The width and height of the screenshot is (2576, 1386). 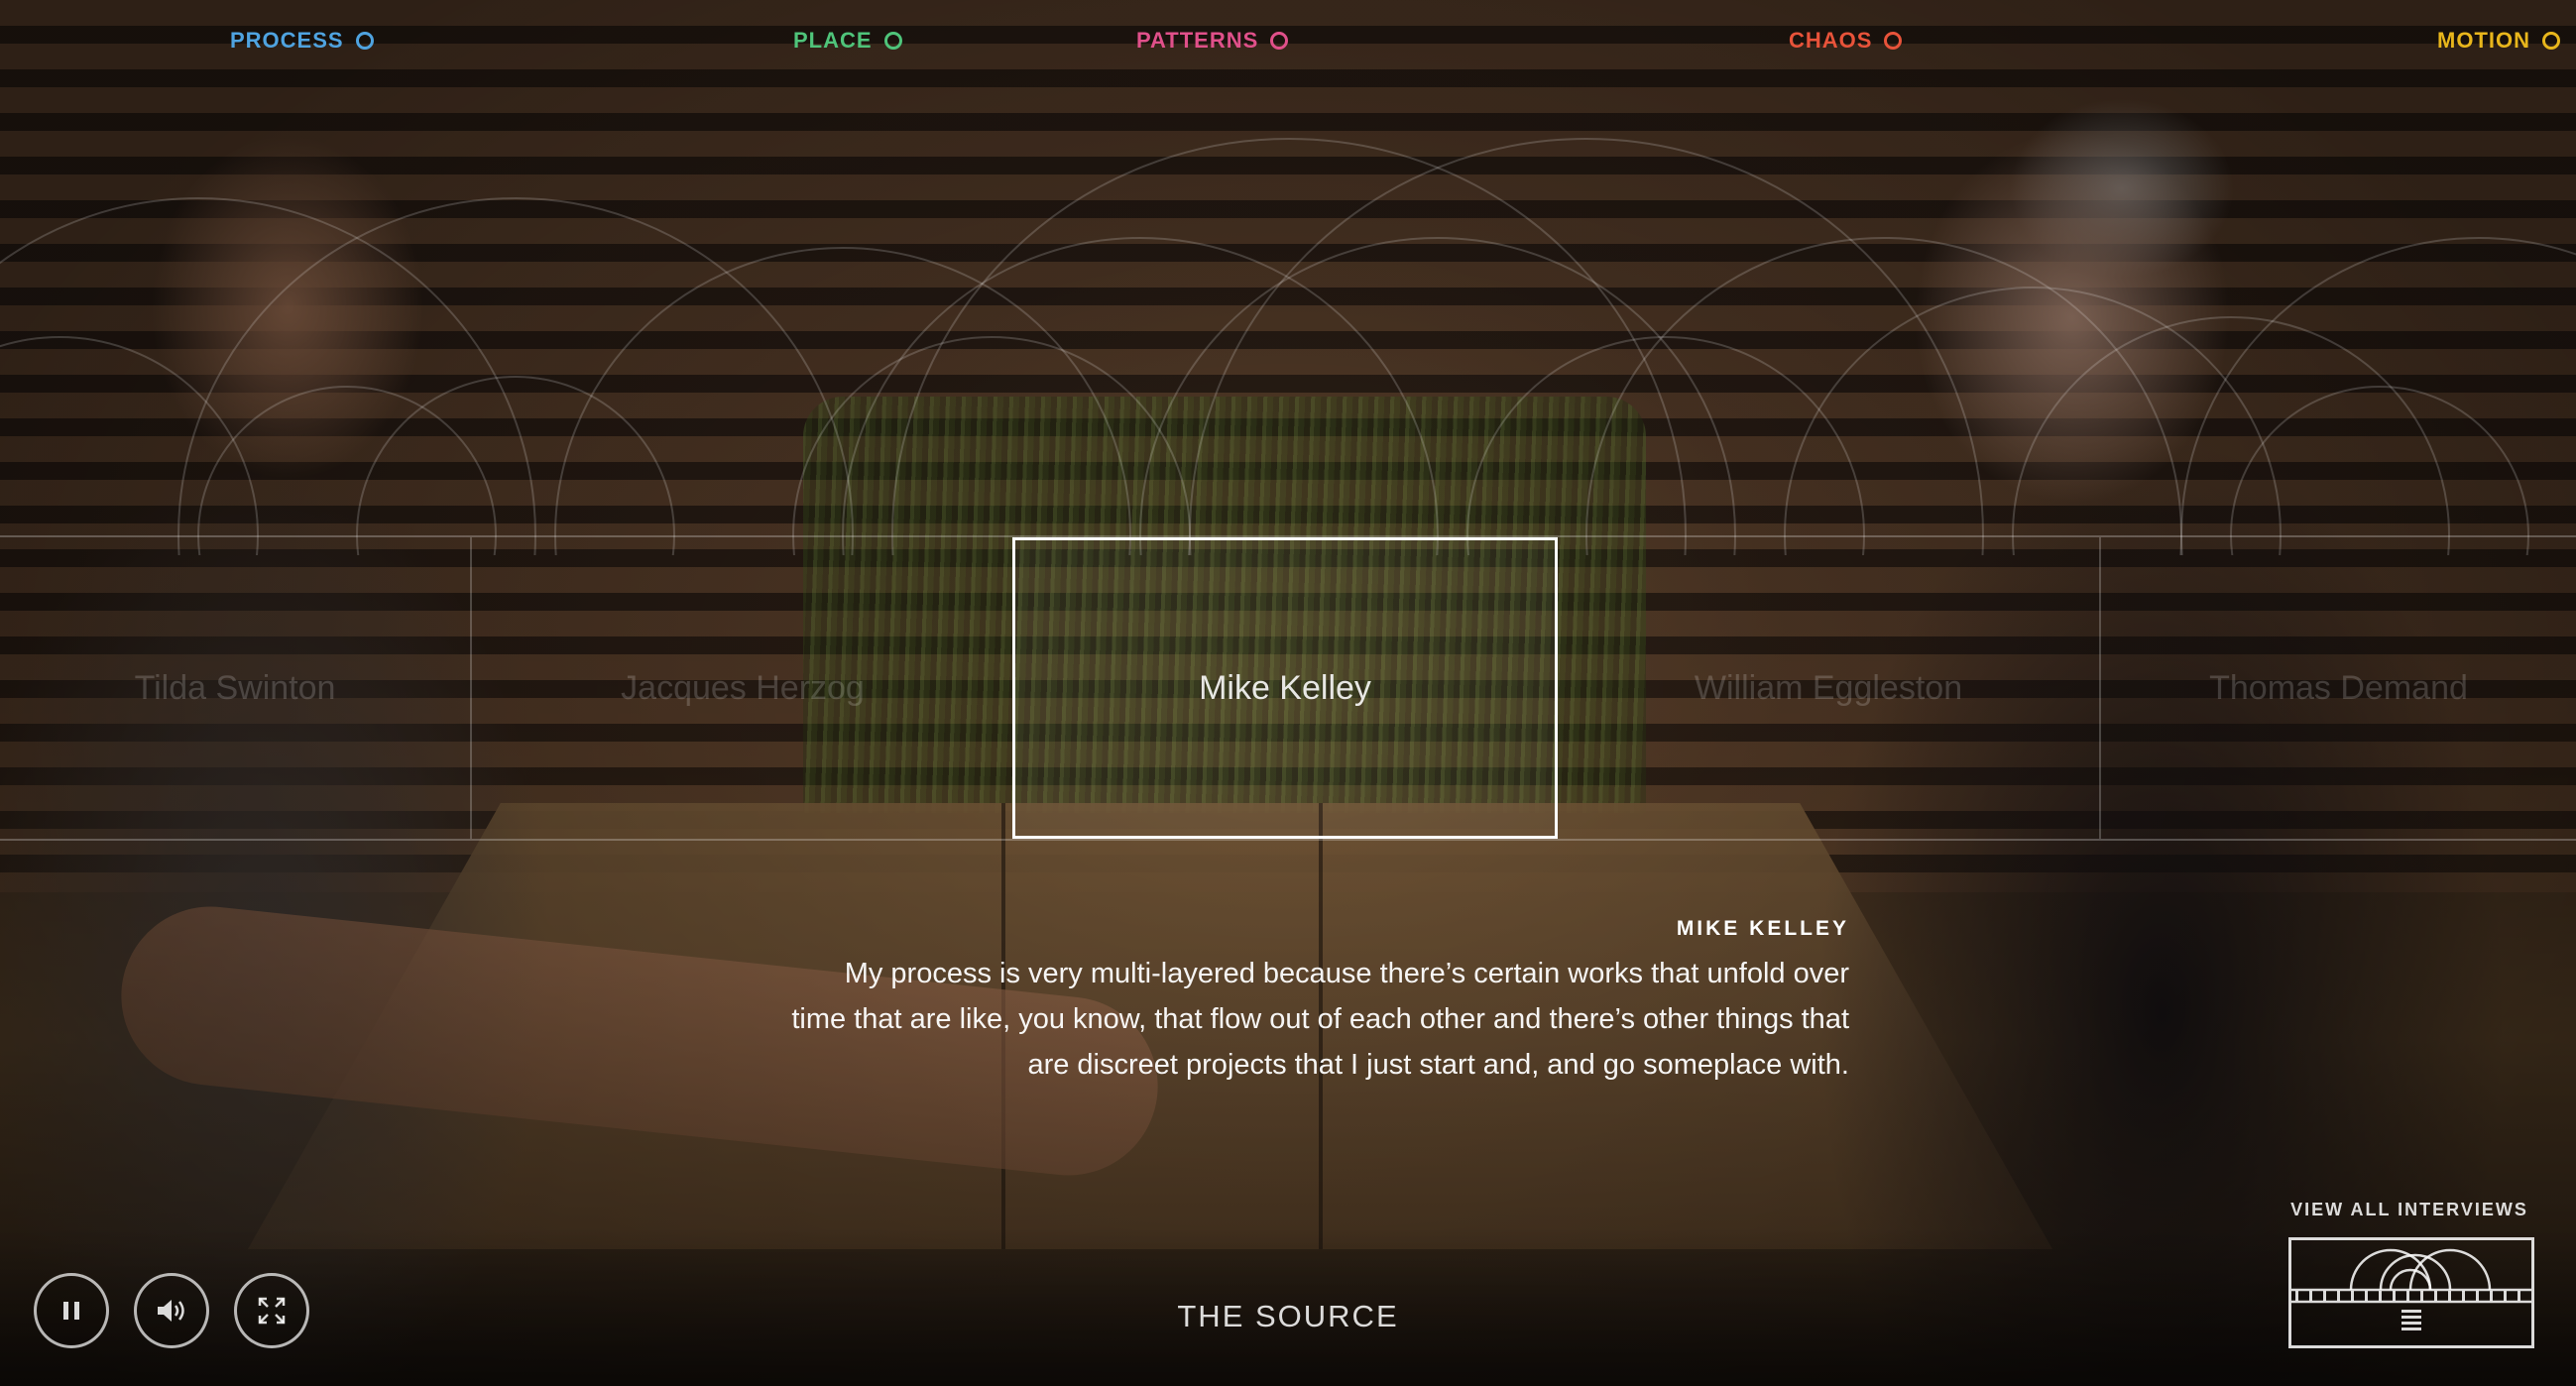 I want to click on fullscreen-button, so click(x=271, y=1310).